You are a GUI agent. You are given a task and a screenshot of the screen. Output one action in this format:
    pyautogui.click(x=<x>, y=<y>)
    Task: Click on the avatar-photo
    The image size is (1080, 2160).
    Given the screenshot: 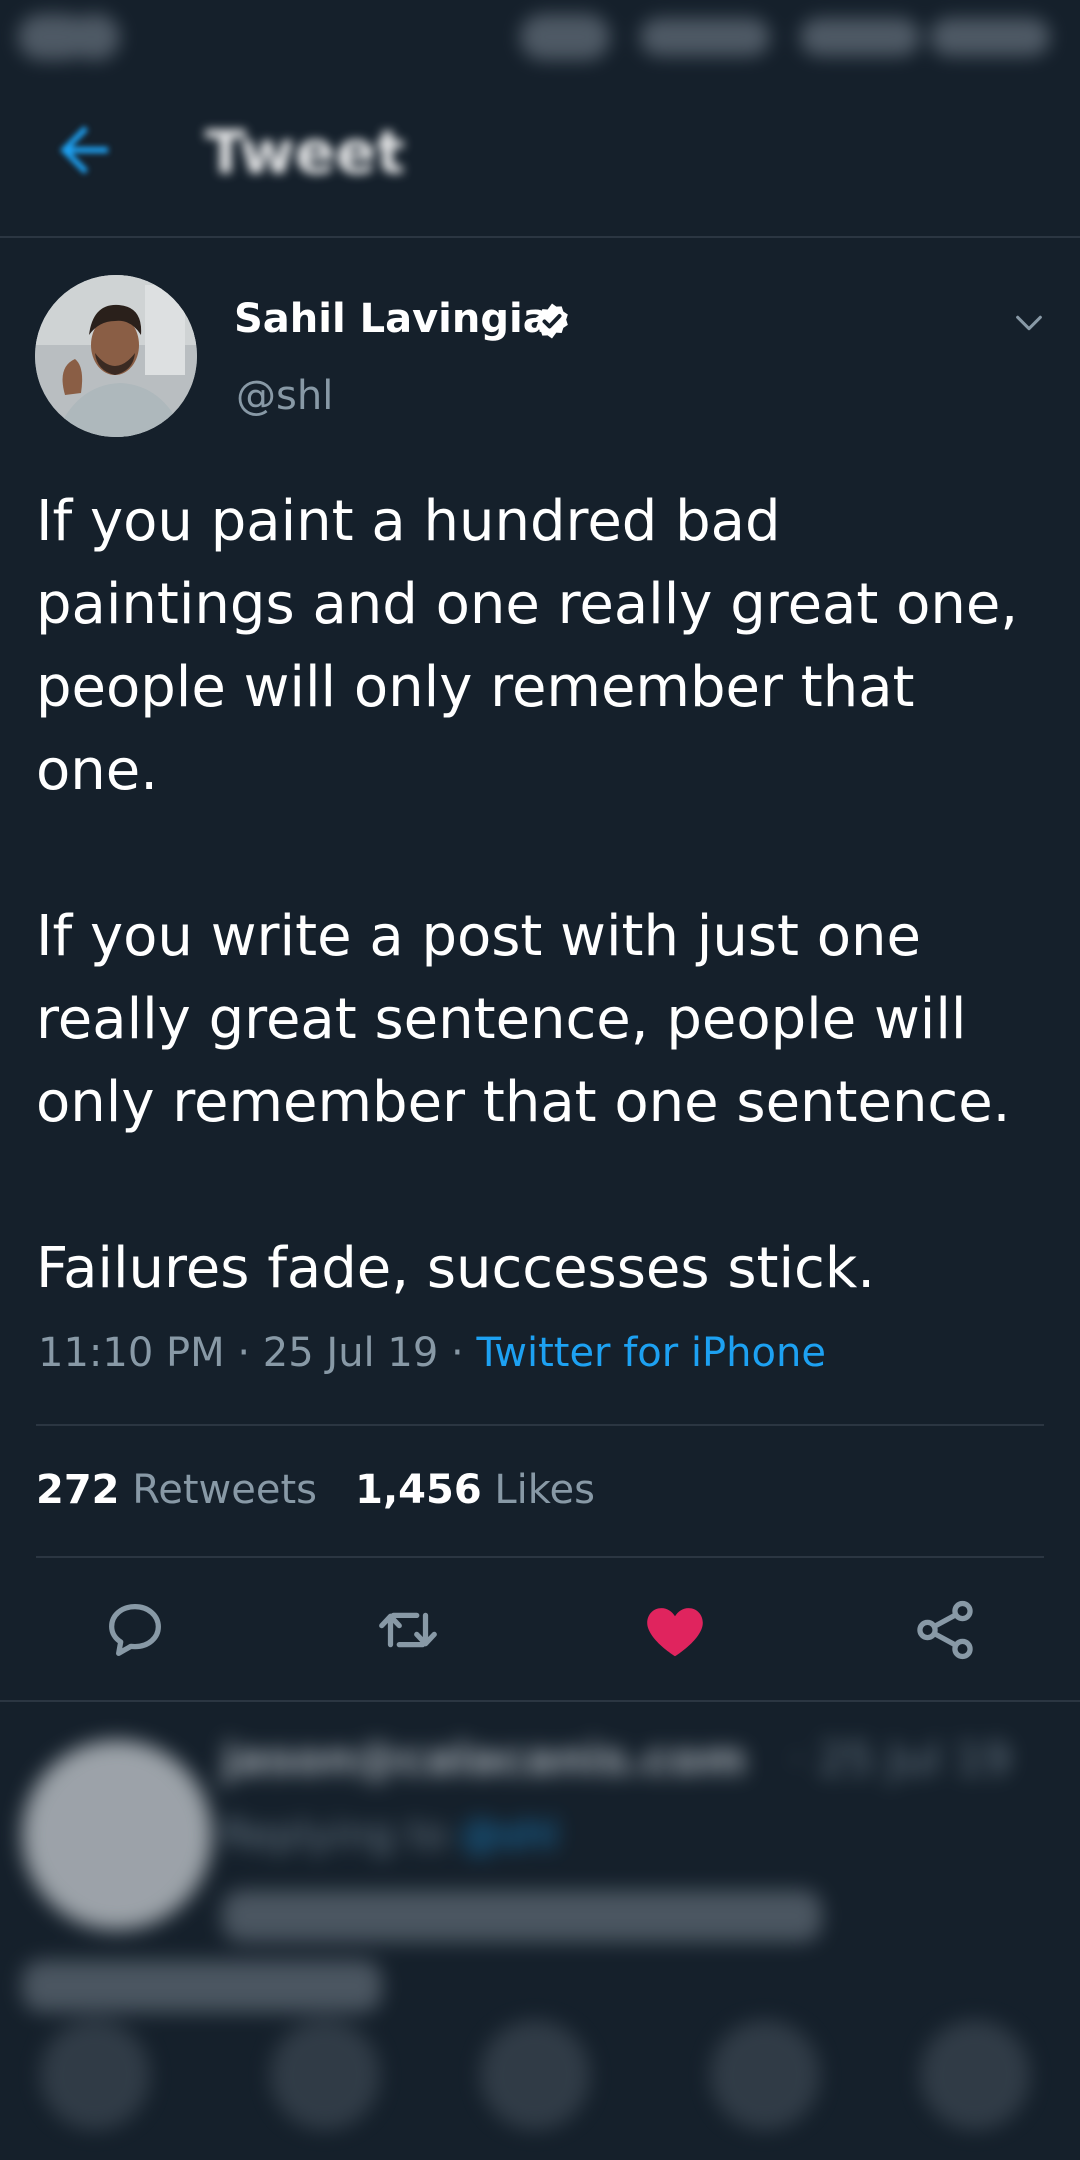 What is the action you would take?
    pyautogui.click(x=116, y=356)
    